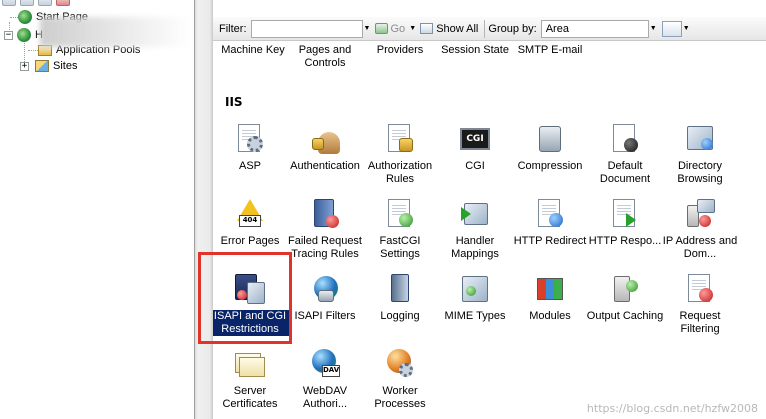  I want to click on start-page-icon, so click(25, 17).